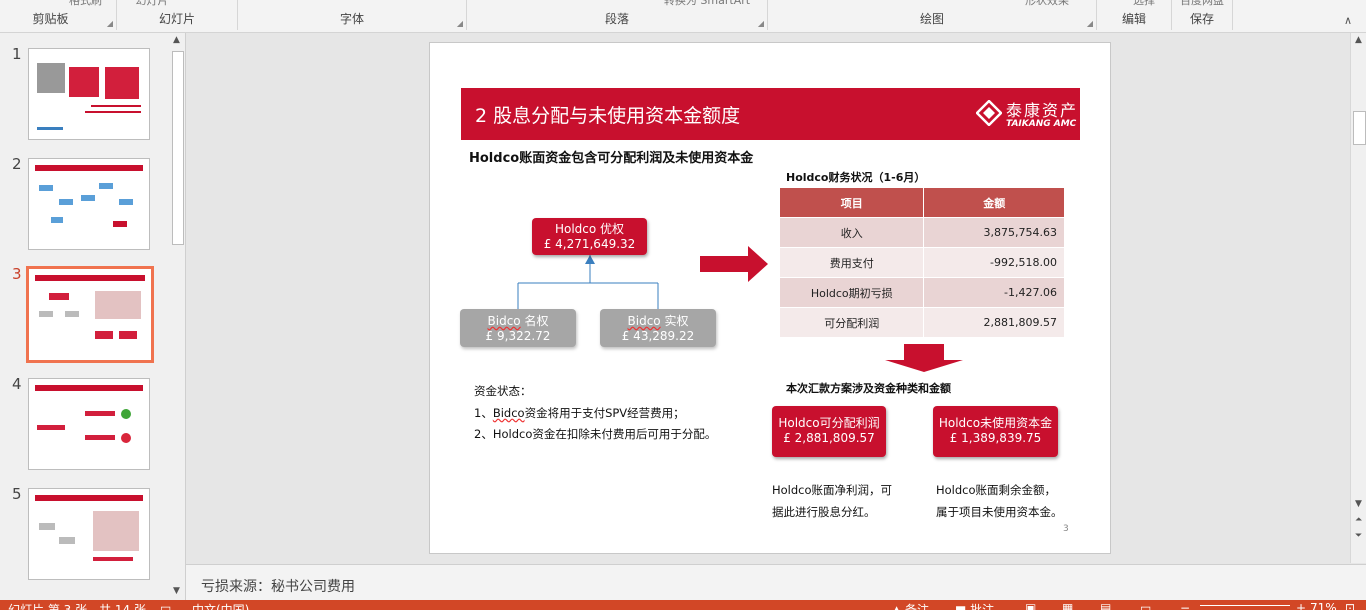 The width and height of the screenshot is (1366, 610). What do you see at coordinates (1144, 4) in the screenshot?
I see `select-label: 选择` at bounding box center [1144, 4].